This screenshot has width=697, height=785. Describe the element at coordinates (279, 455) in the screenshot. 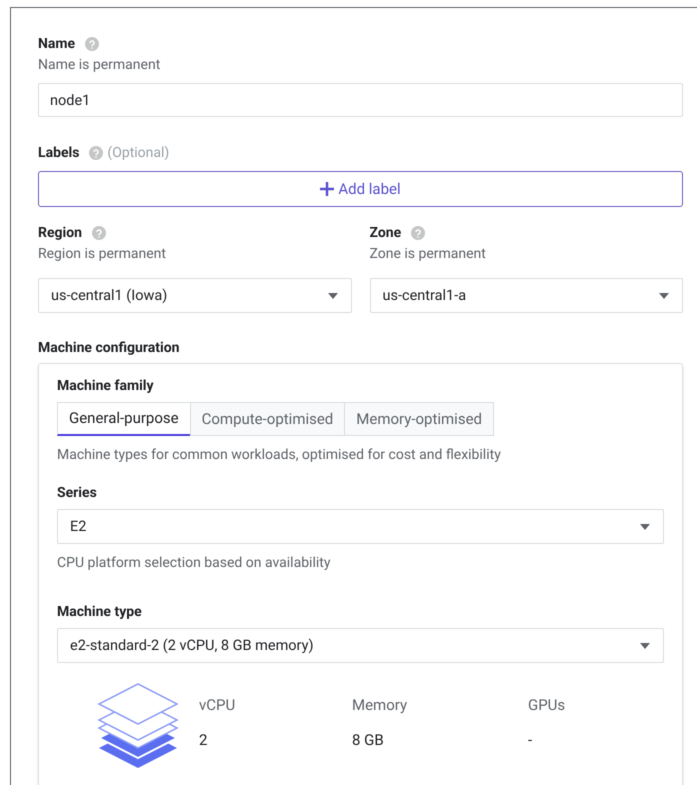

I see `field-hint: Machine types for common workloads, optimised for cost and flexibility` at that location.